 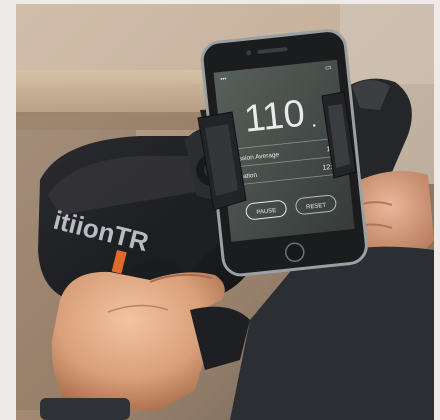 I want to click on wrist-watch, so click(x=85, y=409).